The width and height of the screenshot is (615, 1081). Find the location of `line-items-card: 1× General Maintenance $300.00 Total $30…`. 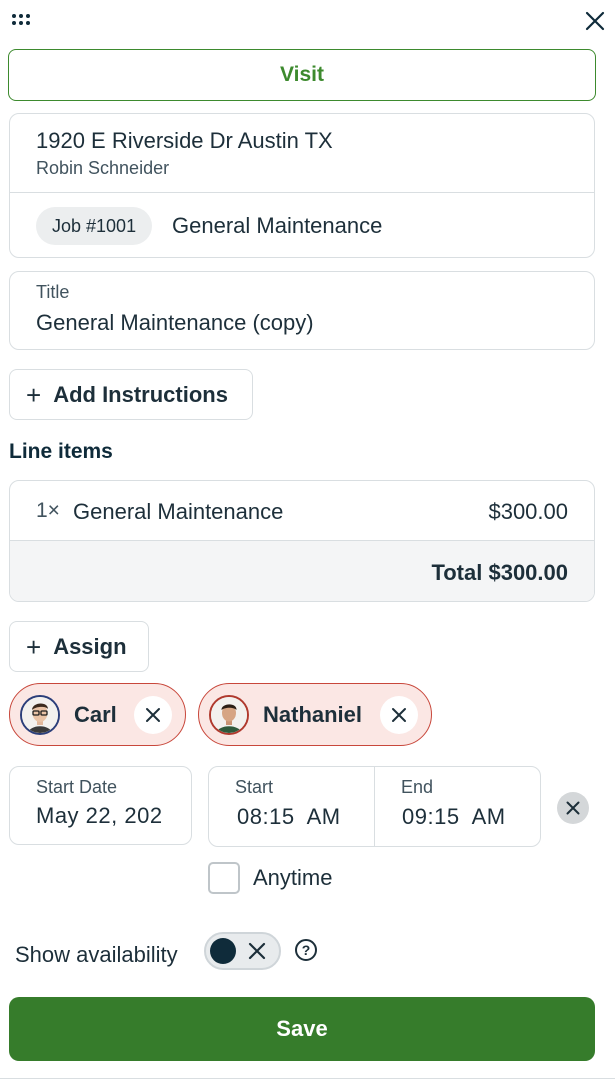

line-items-card: 1× General Maintenance $300.00 Total $30… is located at coordinates (302, 541).